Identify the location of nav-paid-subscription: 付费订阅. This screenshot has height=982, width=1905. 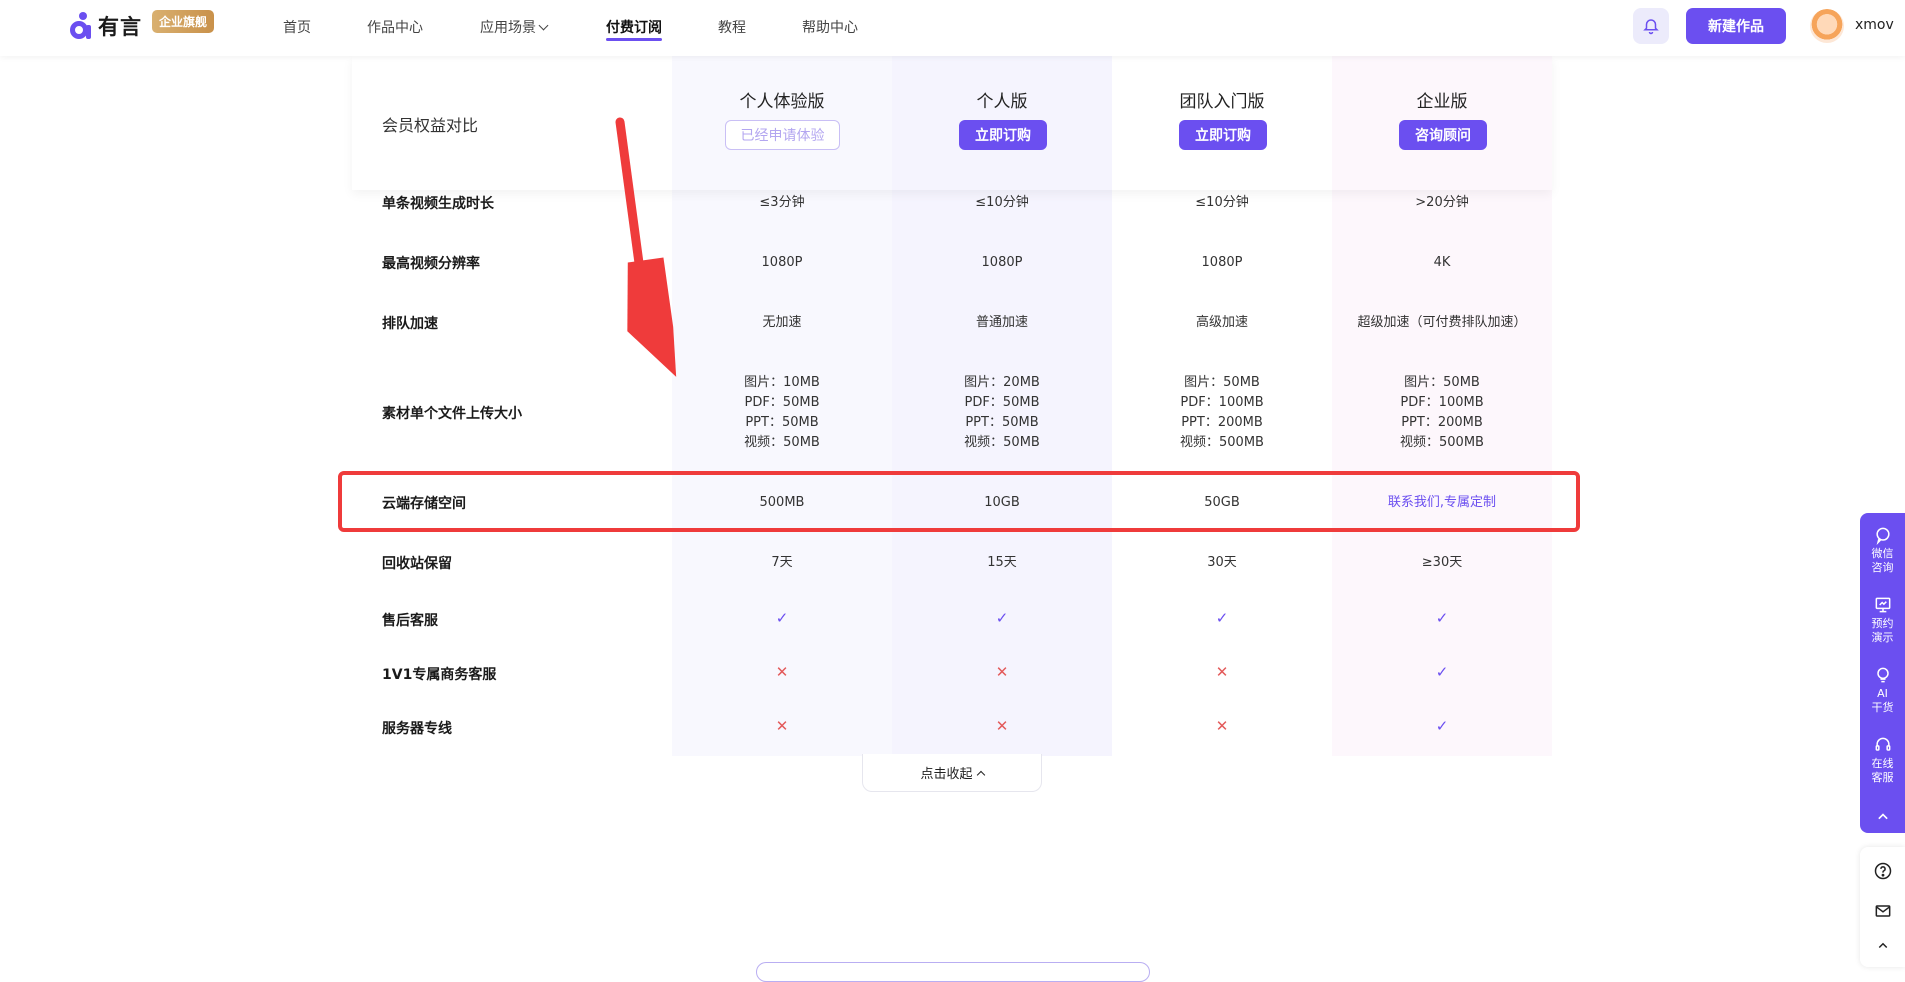
(634, 29).